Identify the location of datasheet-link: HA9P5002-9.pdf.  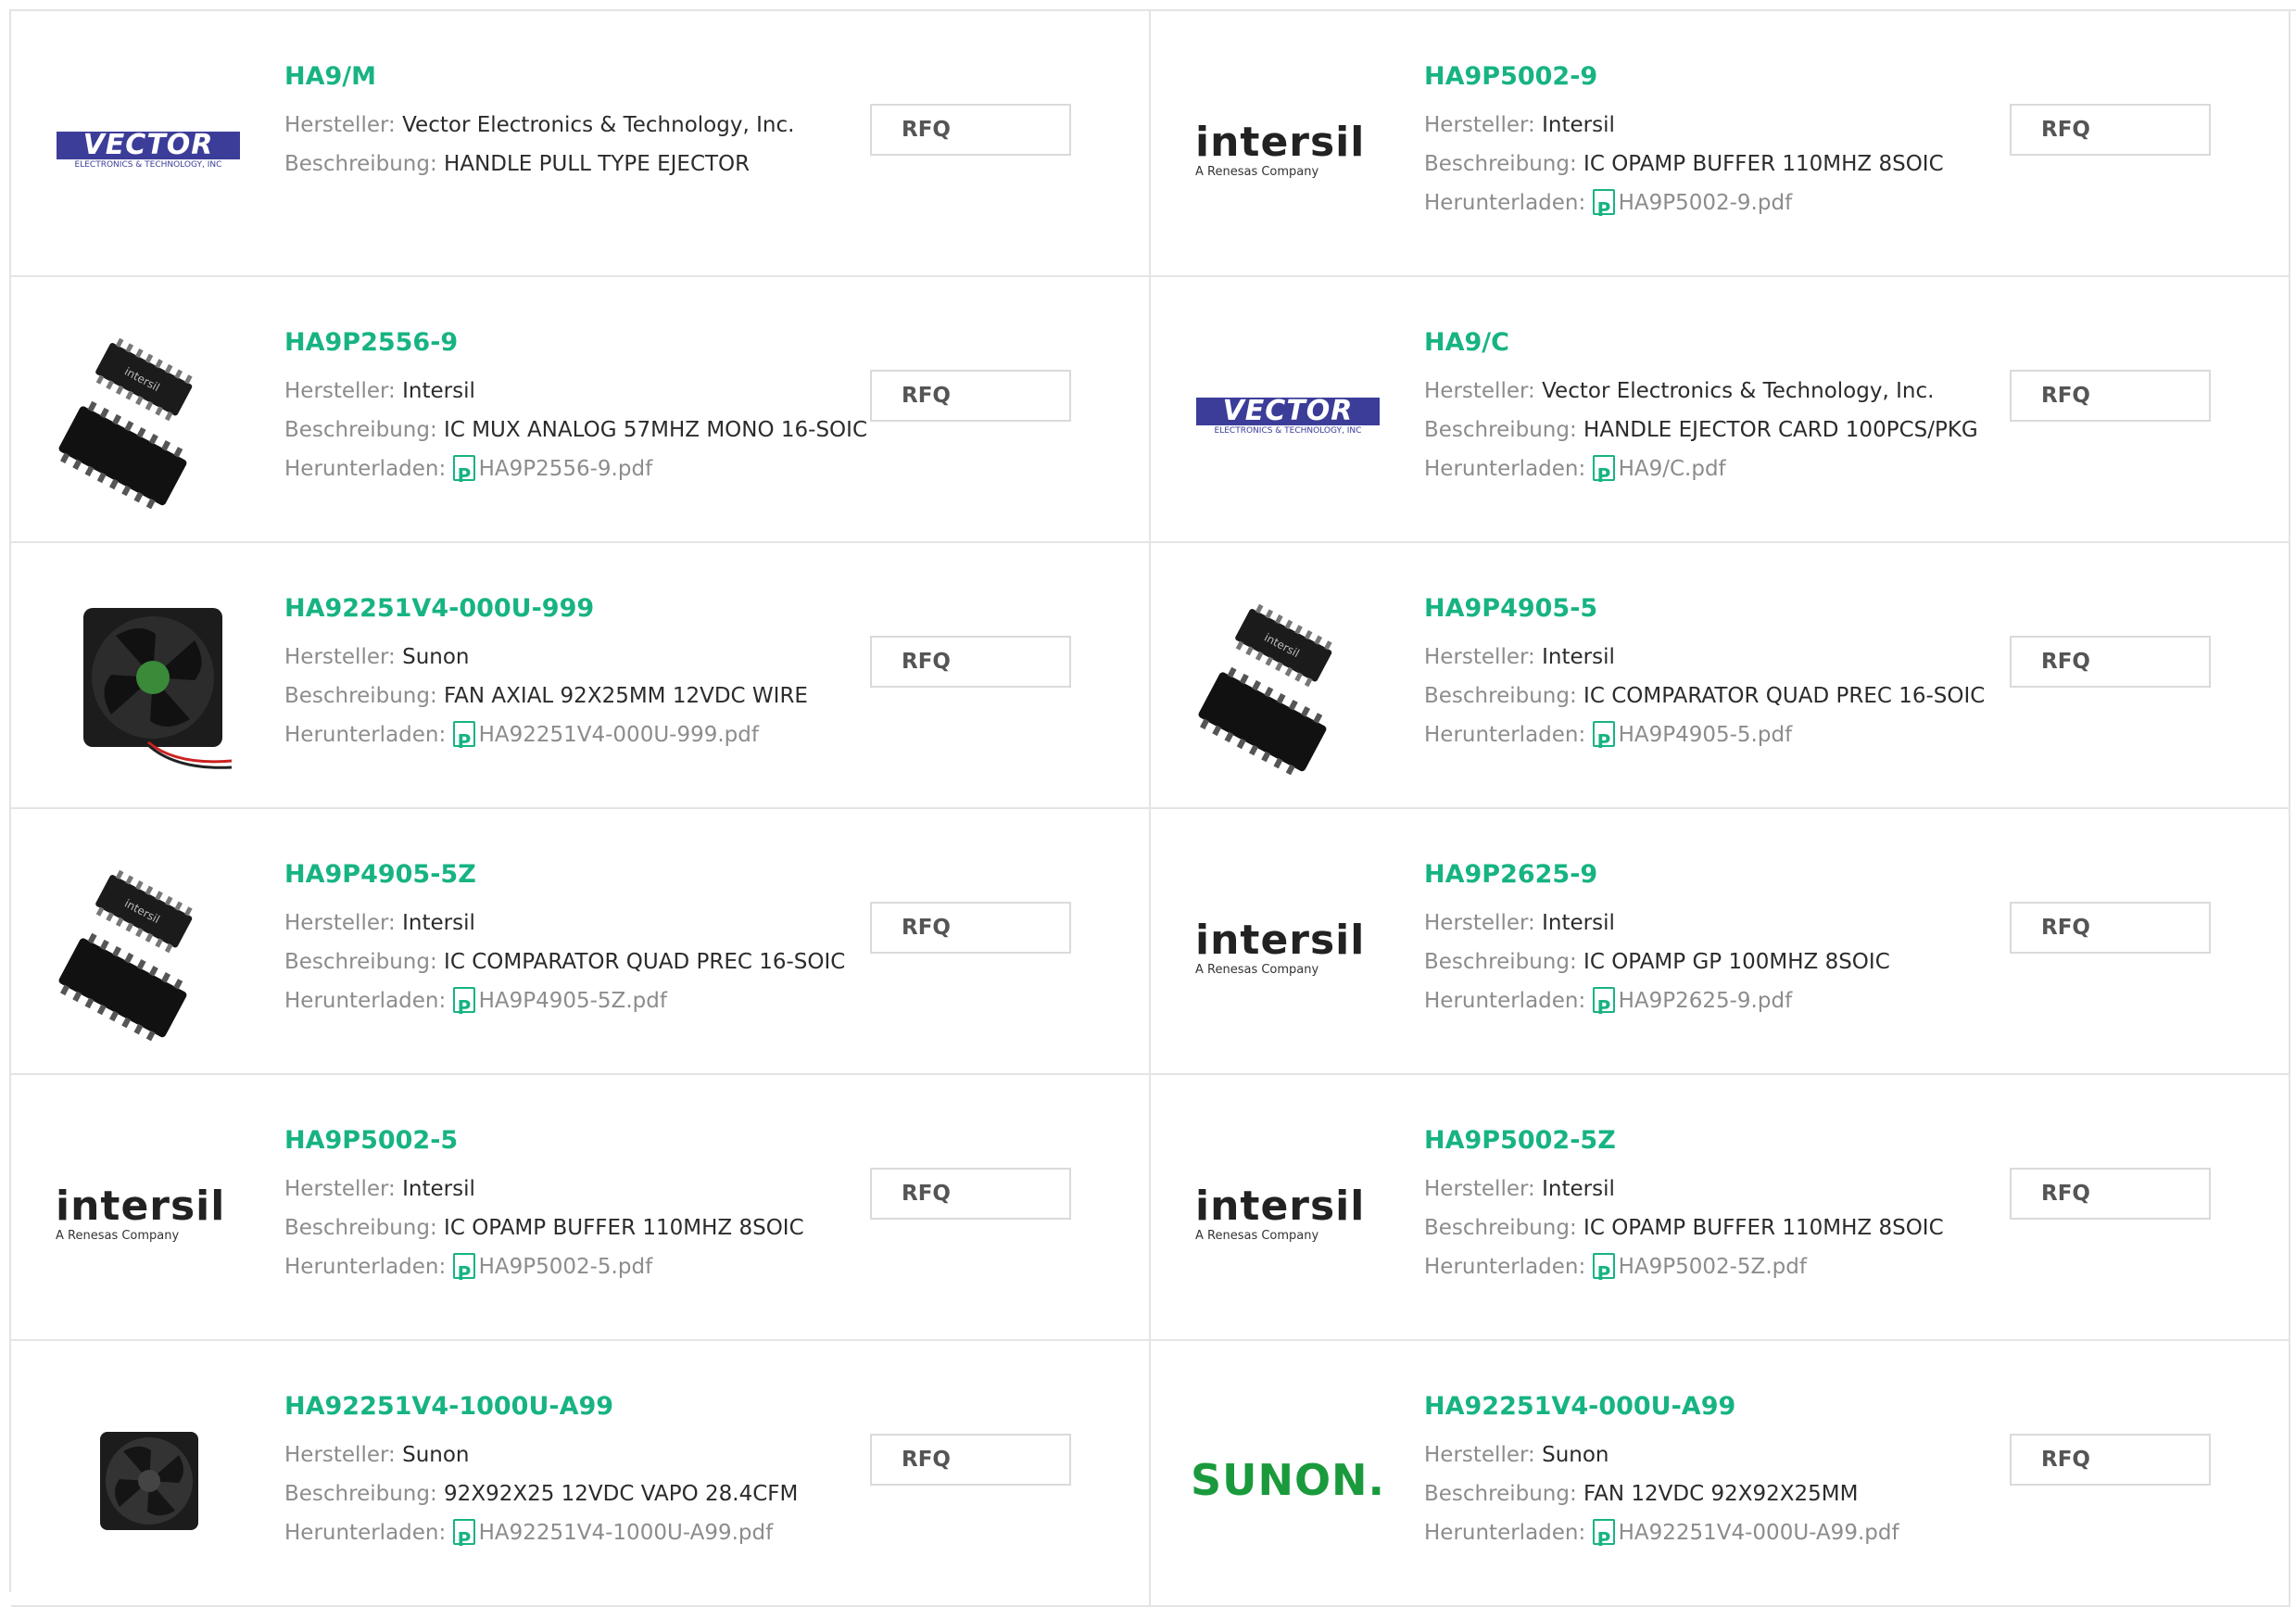
(1706, 203).